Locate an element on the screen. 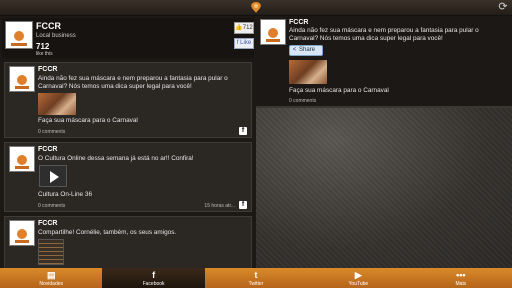 The height and width of the screenshot is (288, 512). video-thumbnail is located at coordinates (53, 176).